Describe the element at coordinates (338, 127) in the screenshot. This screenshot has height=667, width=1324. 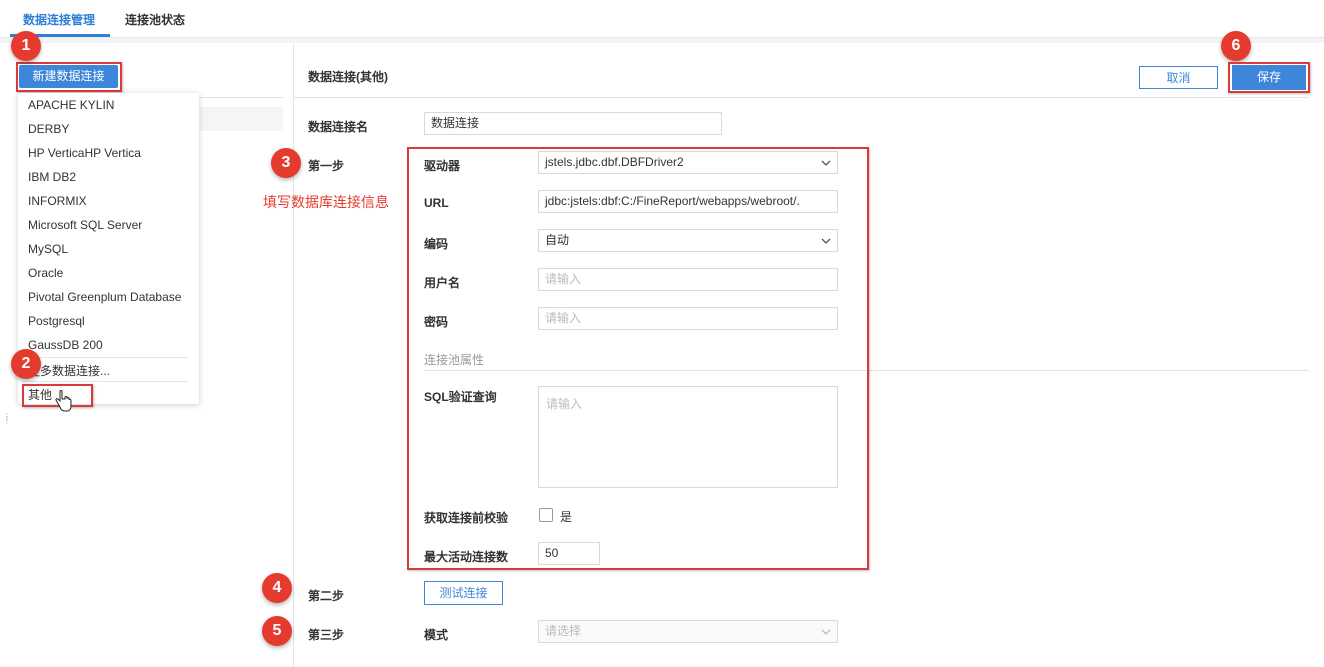
I see `conn-name-label: 数据连接名` at that location.